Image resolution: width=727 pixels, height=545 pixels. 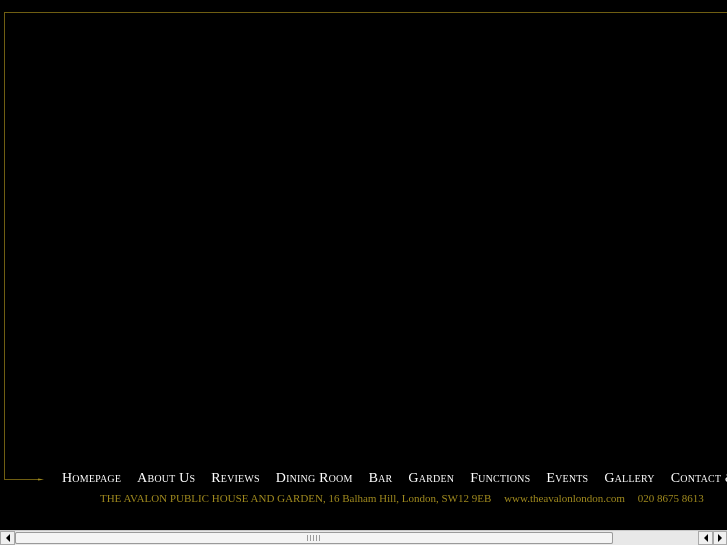 What do you see at coordinates (564, 499) in the screenshot?
I see `footer-website-link: www.theavalonlondon.com` at bounding box center [564, 499].